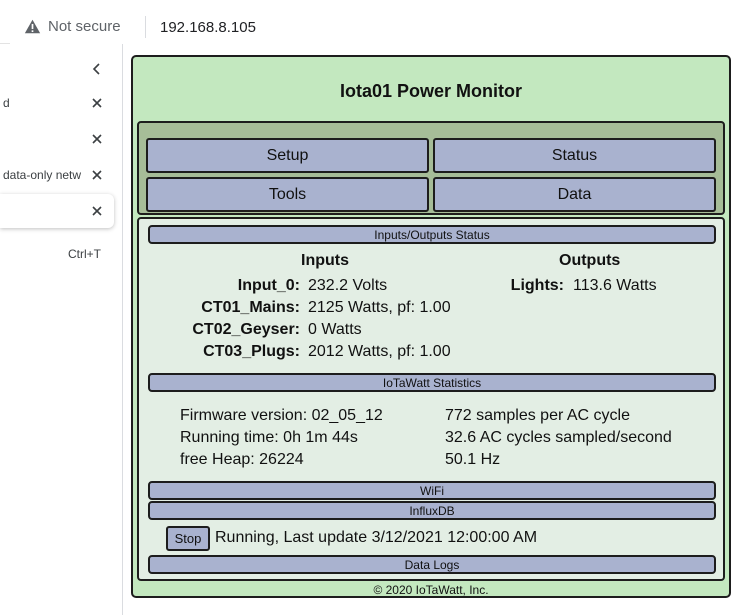 The image size is (745, 615). What do you see at coordinates (242, 459) in the screenshot?
I see `free-heap: free Heap: 26224` at bounding box center [242, 459].